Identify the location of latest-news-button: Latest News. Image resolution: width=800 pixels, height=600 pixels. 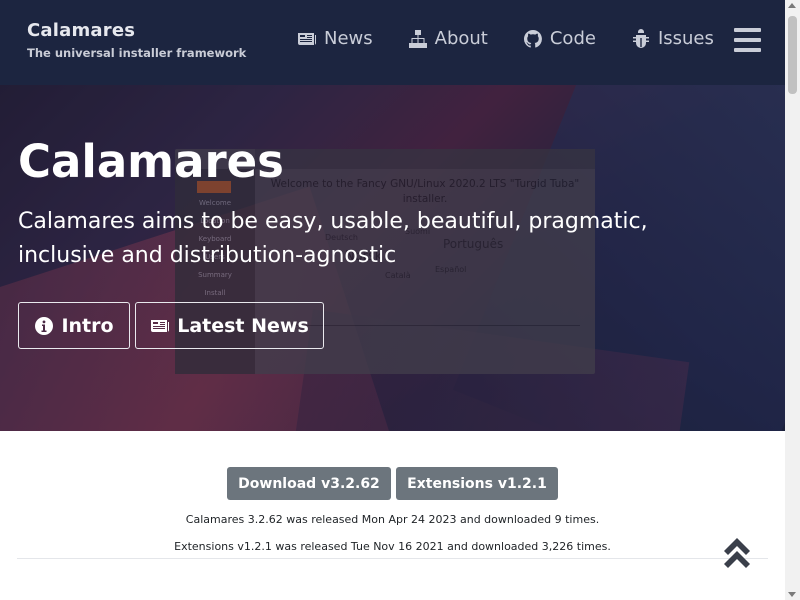
(229, 325).